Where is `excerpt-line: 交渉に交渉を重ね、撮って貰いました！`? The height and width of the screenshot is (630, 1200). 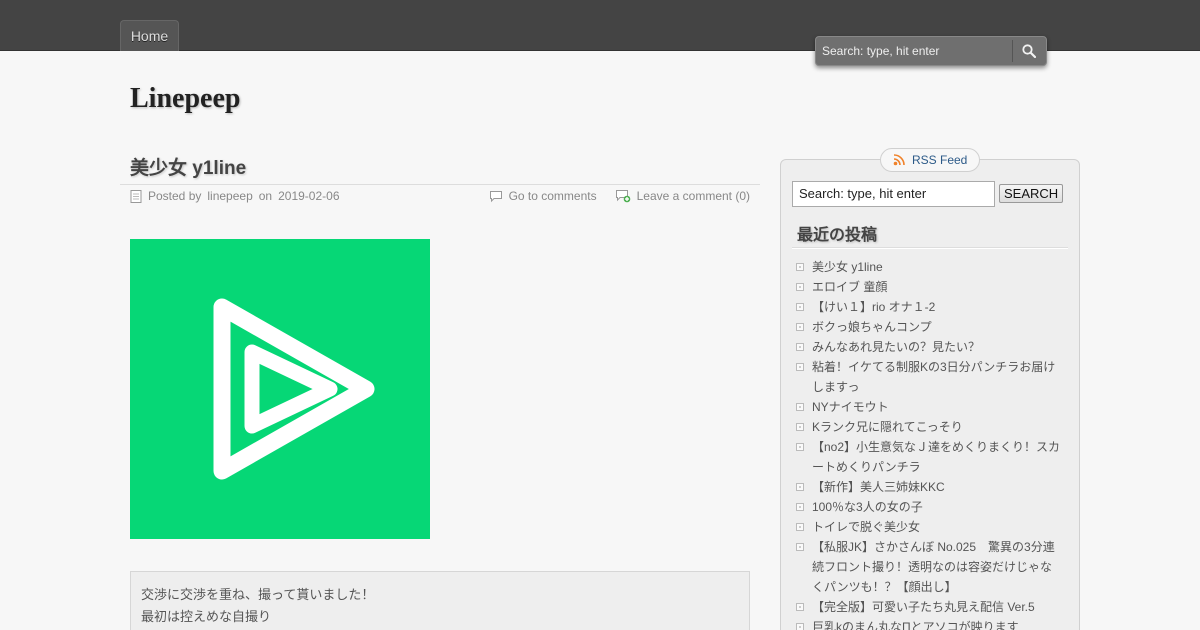 excerpt-line: 交渉に交渉を重ね、撮って貰いました！ is located at coordinates (258, 594).